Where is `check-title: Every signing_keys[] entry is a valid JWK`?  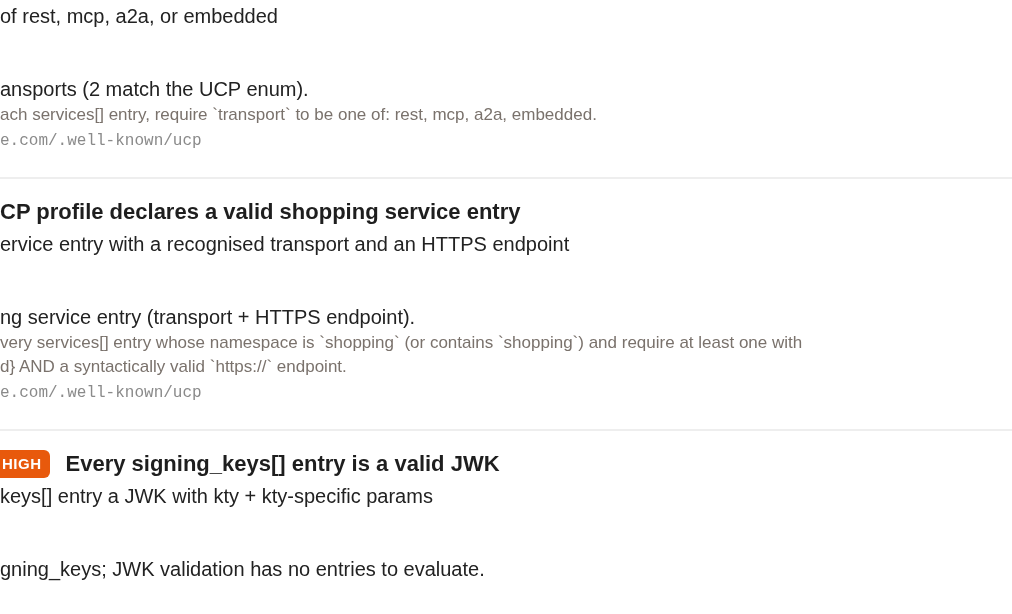 check-title: Every signing_keys[] entry is a valid JWK is located at coordinates (282, 464).